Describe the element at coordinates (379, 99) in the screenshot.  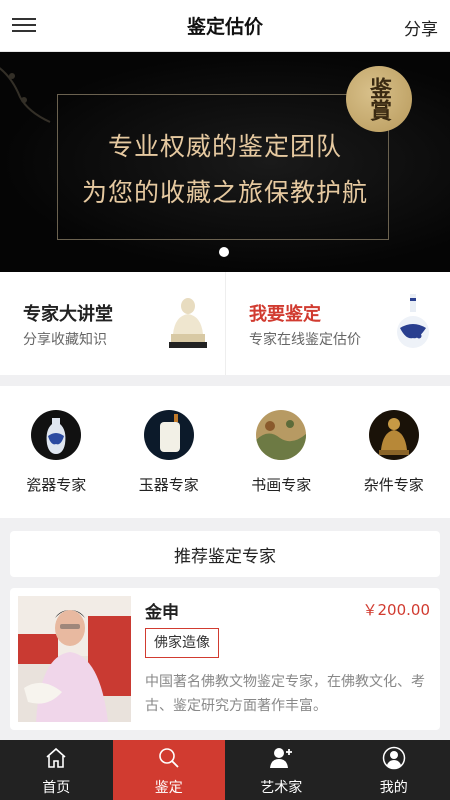
I see `appraisal-seal-logo: 鉴賞` at that location.